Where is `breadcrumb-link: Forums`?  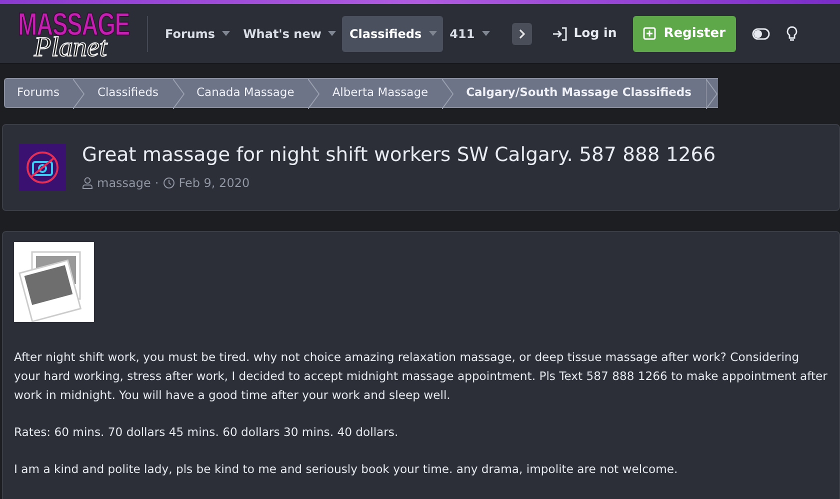 breadcrumb-link: Forums is located at coordinates (39, 93).